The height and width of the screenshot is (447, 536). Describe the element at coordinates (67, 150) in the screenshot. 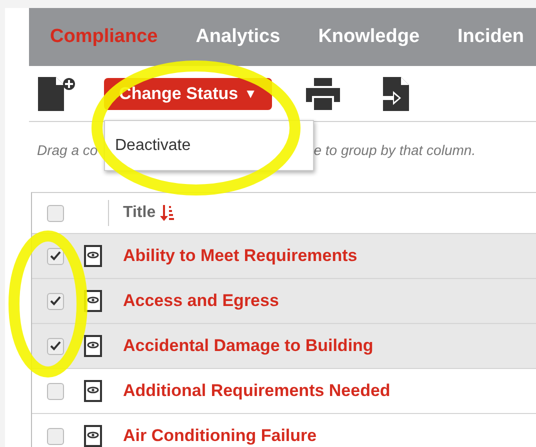

I see `group-hint: Drag a co` at that location.